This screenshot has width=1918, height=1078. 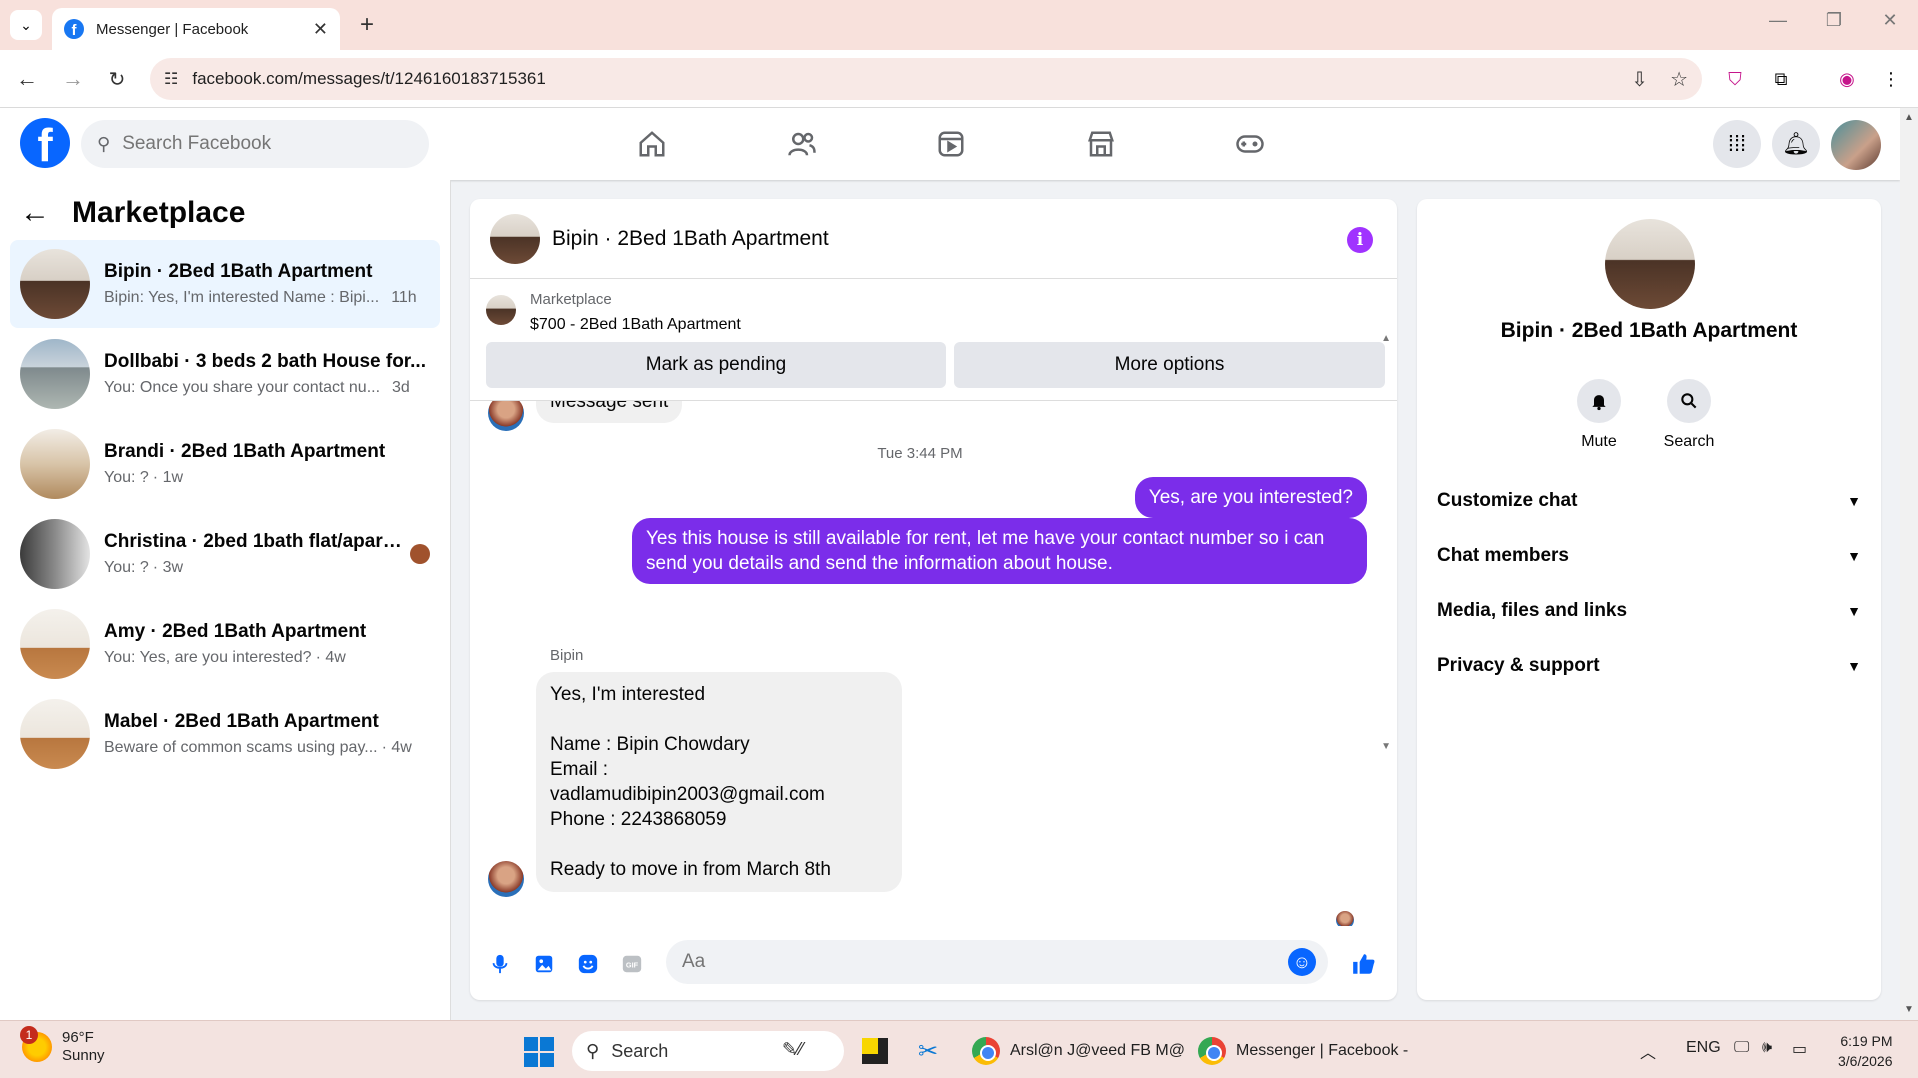 I want to click on conversation-time: · 3w, so click(x=168, y=567).